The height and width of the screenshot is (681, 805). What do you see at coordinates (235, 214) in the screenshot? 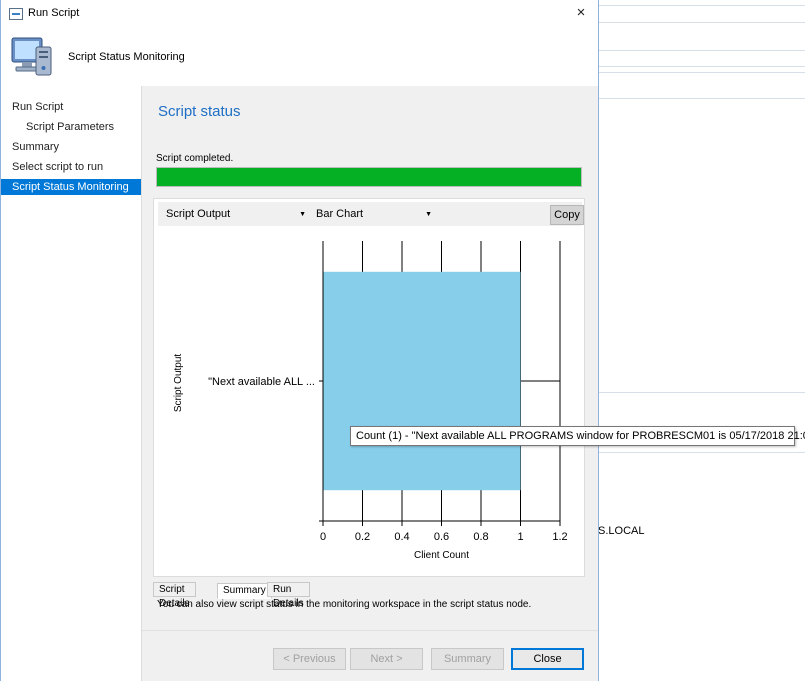
I see `output-select: Script Output ▼` at bounding box center [235, 214].